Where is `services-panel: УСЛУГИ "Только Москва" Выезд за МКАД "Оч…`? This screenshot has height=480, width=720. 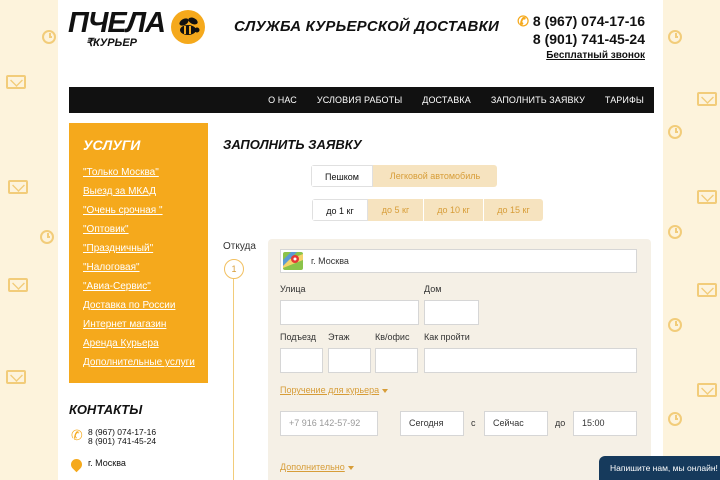 services-panel: УСЛУГИ "Только Москва" Выезд за МКАД "Оч… is located at coordinates (138, 253).